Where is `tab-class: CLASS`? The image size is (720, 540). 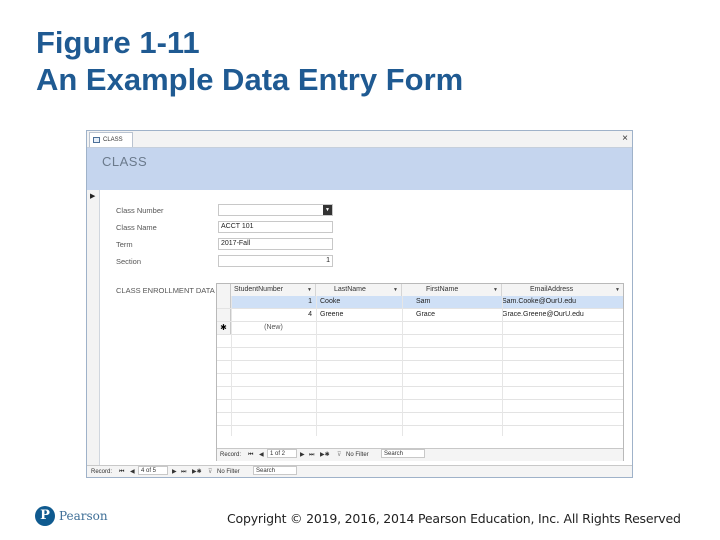 tab-class: CLASS is located at coordinates (111, 139).